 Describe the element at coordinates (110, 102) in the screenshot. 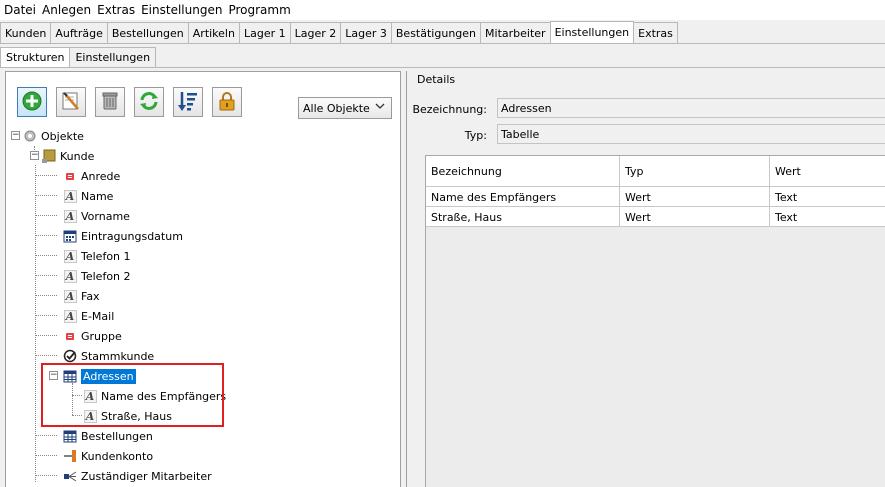

I see `delete-button` at that location.